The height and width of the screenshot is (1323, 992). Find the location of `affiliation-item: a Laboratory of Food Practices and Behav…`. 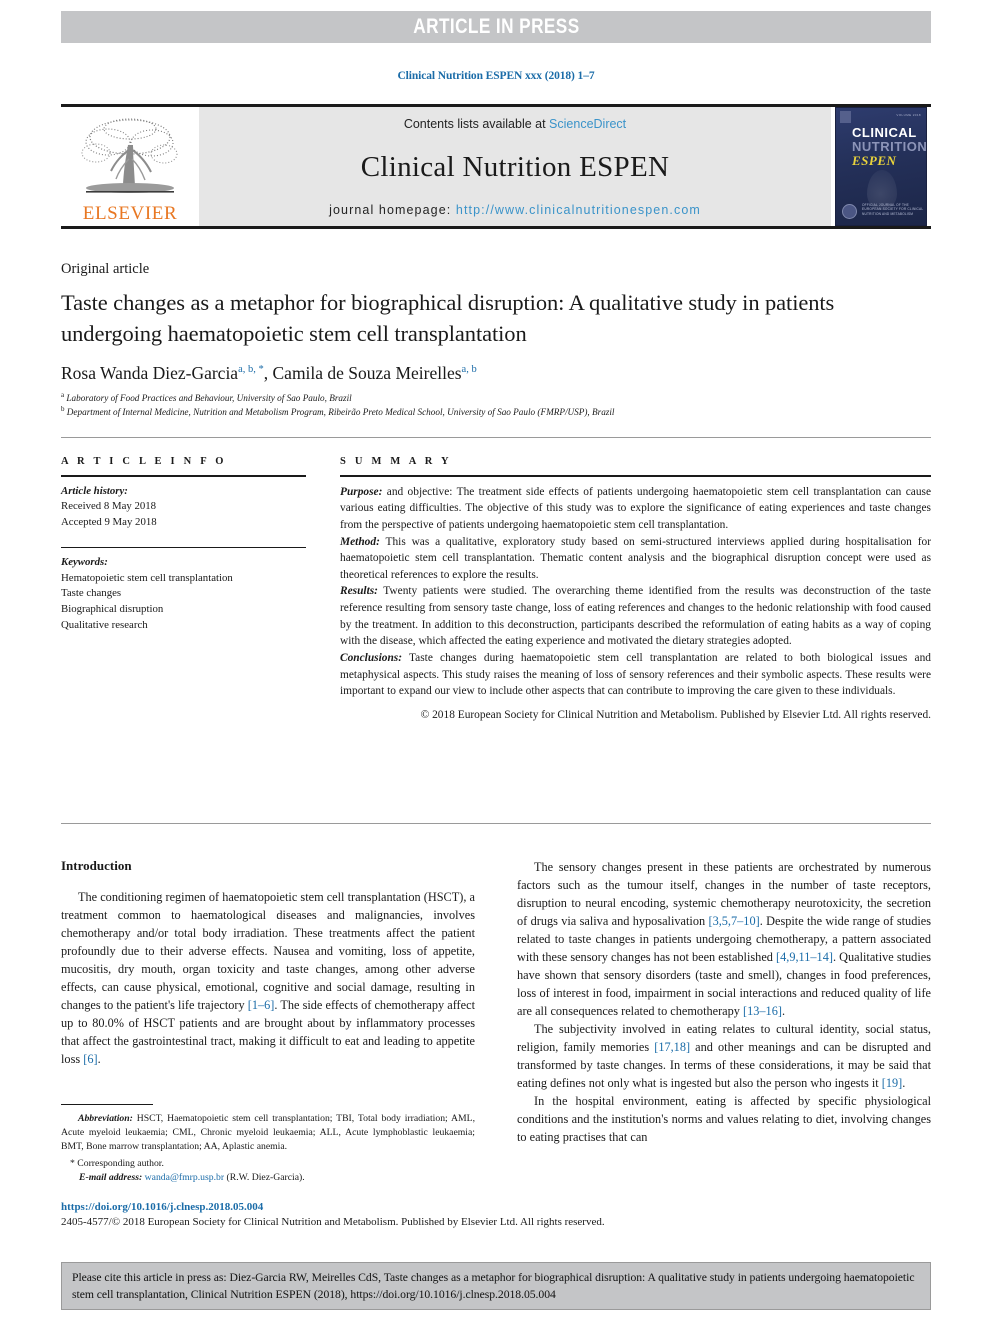

affiliation-item: a Laboratory of Food Practices and Behav… is located at coordinates (491, 398).